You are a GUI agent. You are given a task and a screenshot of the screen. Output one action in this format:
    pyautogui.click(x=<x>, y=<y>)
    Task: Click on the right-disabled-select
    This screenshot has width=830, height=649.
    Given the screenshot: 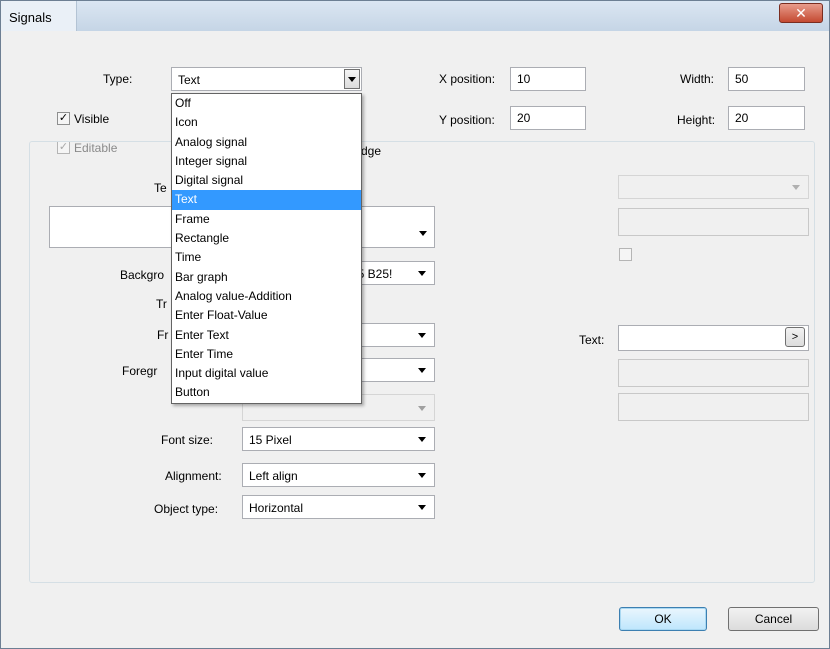 What is the action you would take?
    pyautogui.click(x=713, y=187)
    